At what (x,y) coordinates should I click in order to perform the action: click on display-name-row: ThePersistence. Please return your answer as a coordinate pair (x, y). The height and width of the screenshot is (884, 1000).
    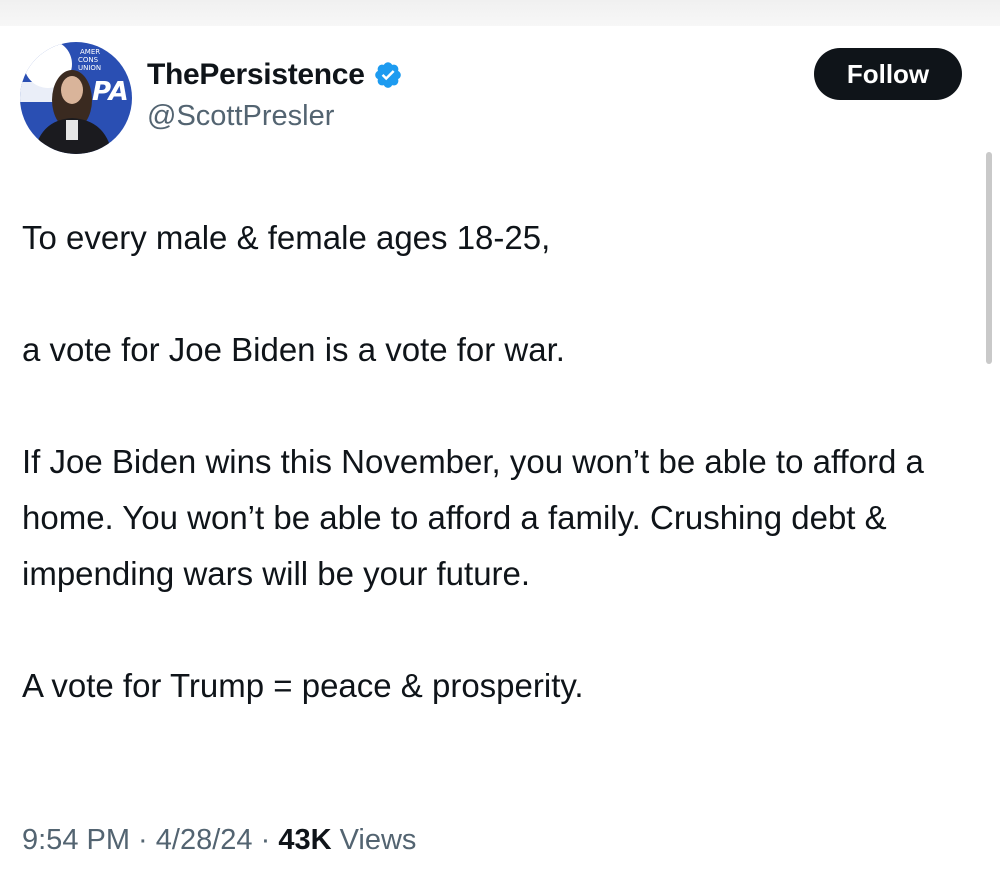
    Looking at the image, I should click on (275, 75).